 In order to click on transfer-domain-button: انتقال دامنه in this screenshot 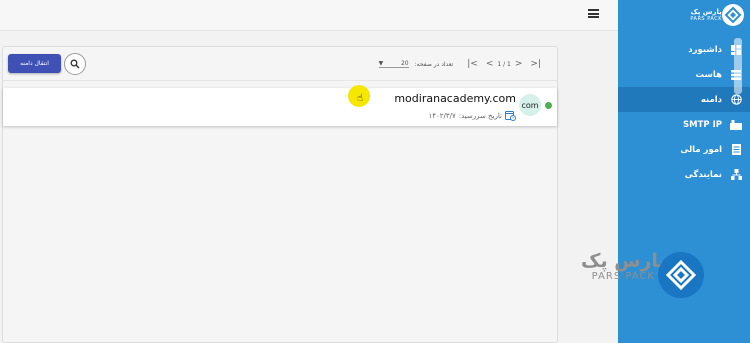, I will do `click(34, 63)`.